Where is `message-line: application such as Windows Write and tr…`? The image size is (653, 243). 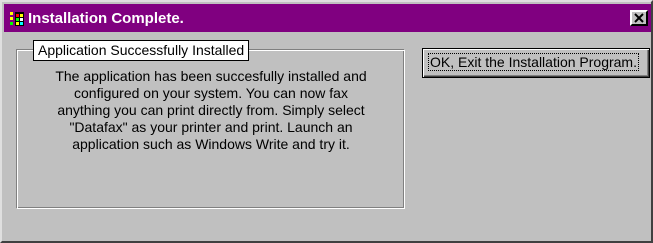
message-line: application such as Windows Write and tr… is located at coordinates (211, 144).